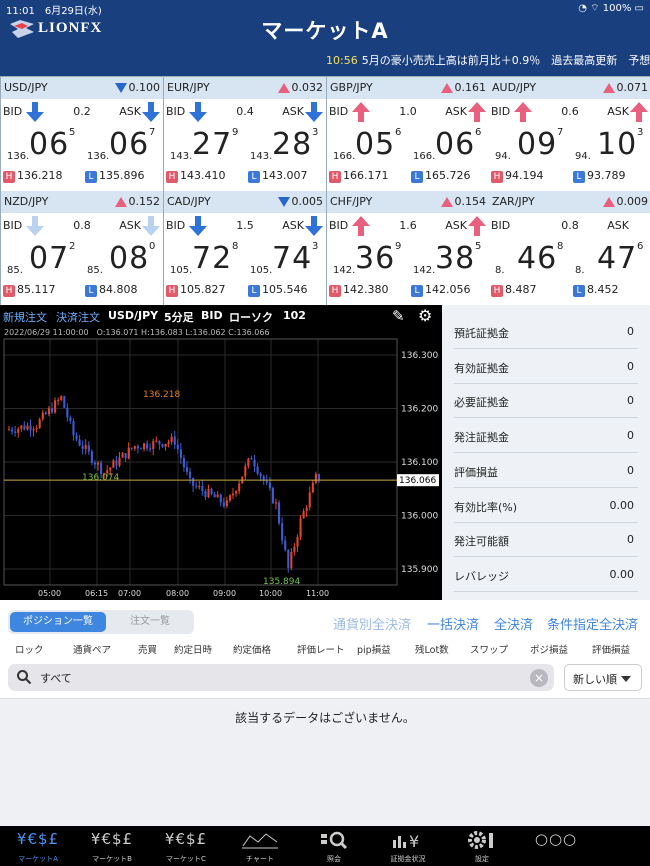  I want to click on summary-row: 有効比率(%) 0.00, so click(546, 506).